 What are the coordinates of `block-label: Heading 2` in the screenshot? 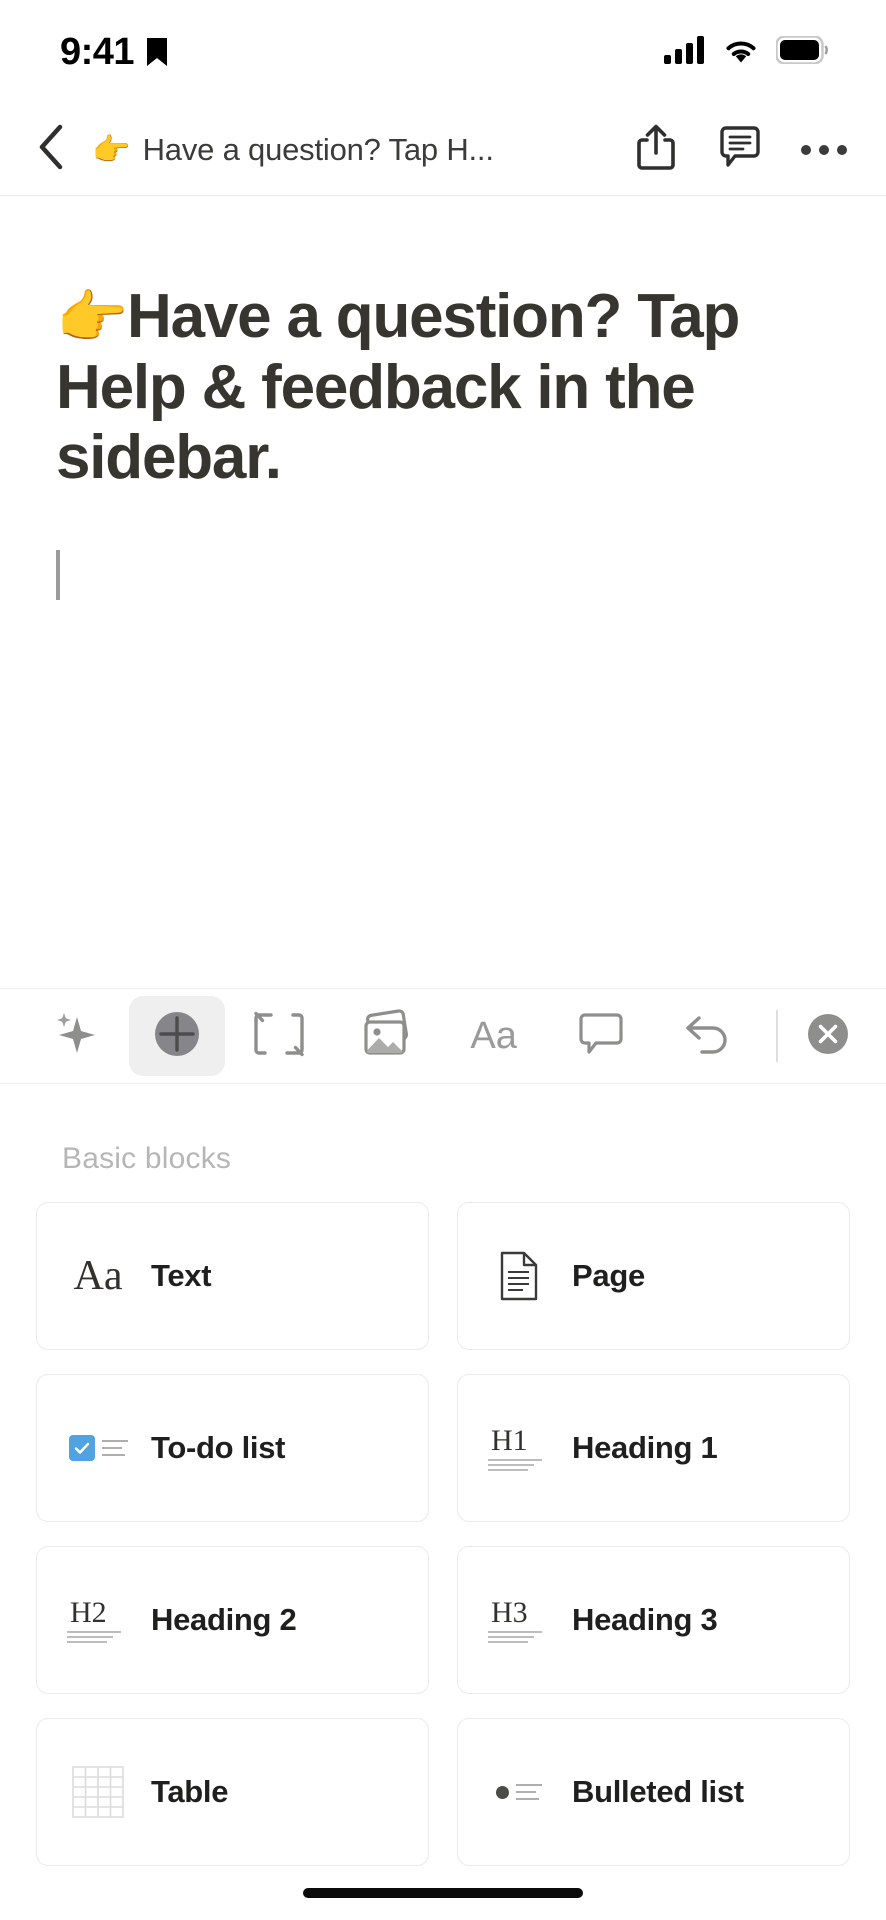 It's located at (224, 1619).